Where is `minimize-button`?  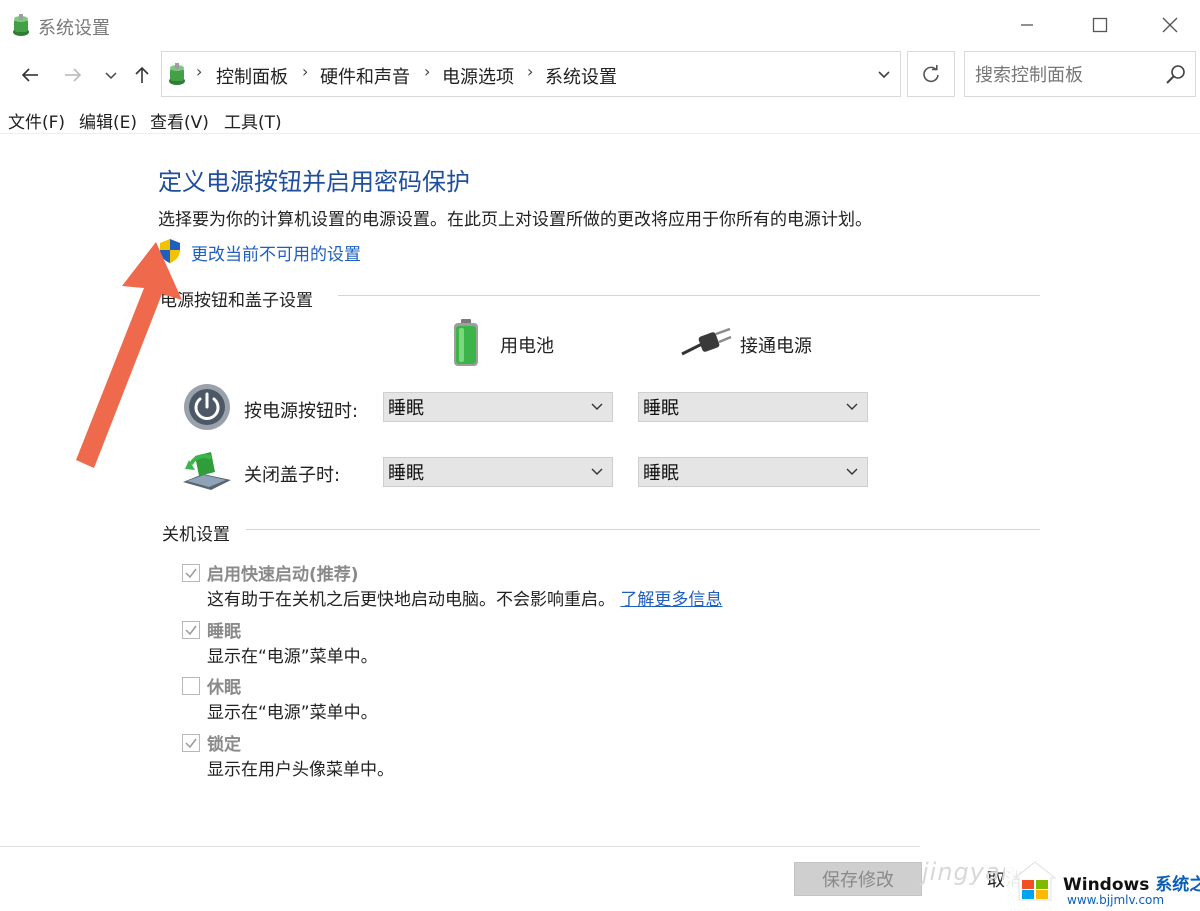 minimize-button is located at coordinates (1027, 25).